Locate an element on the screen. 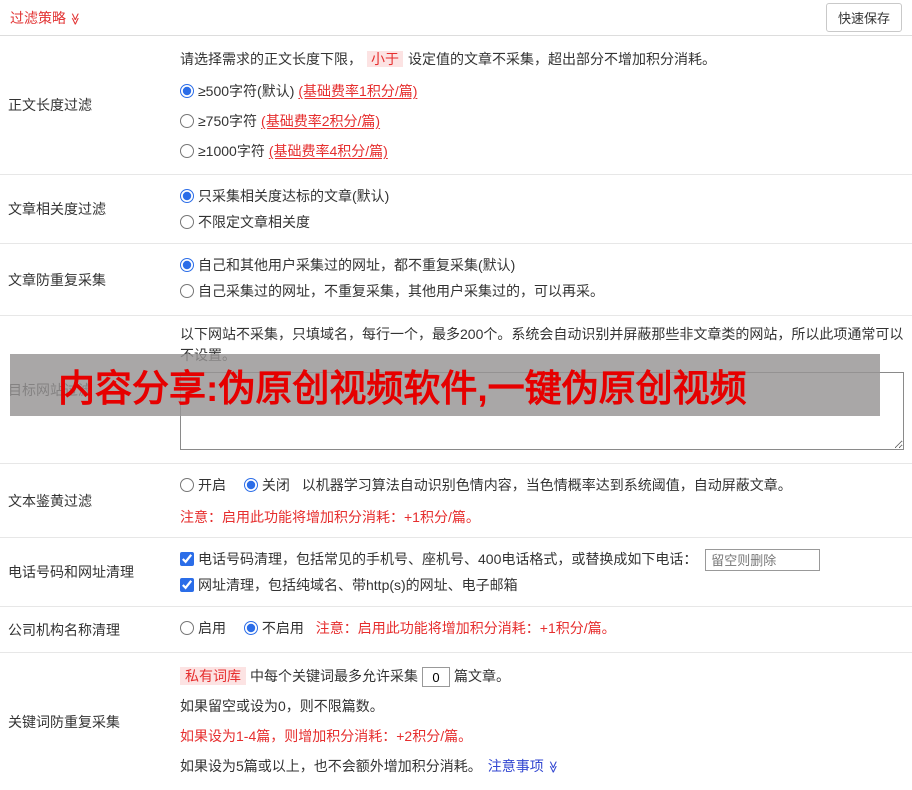 The width and height of the screenshot is (912, 790). less-than-highlight: 小于 is located at coordinates (385, 59).